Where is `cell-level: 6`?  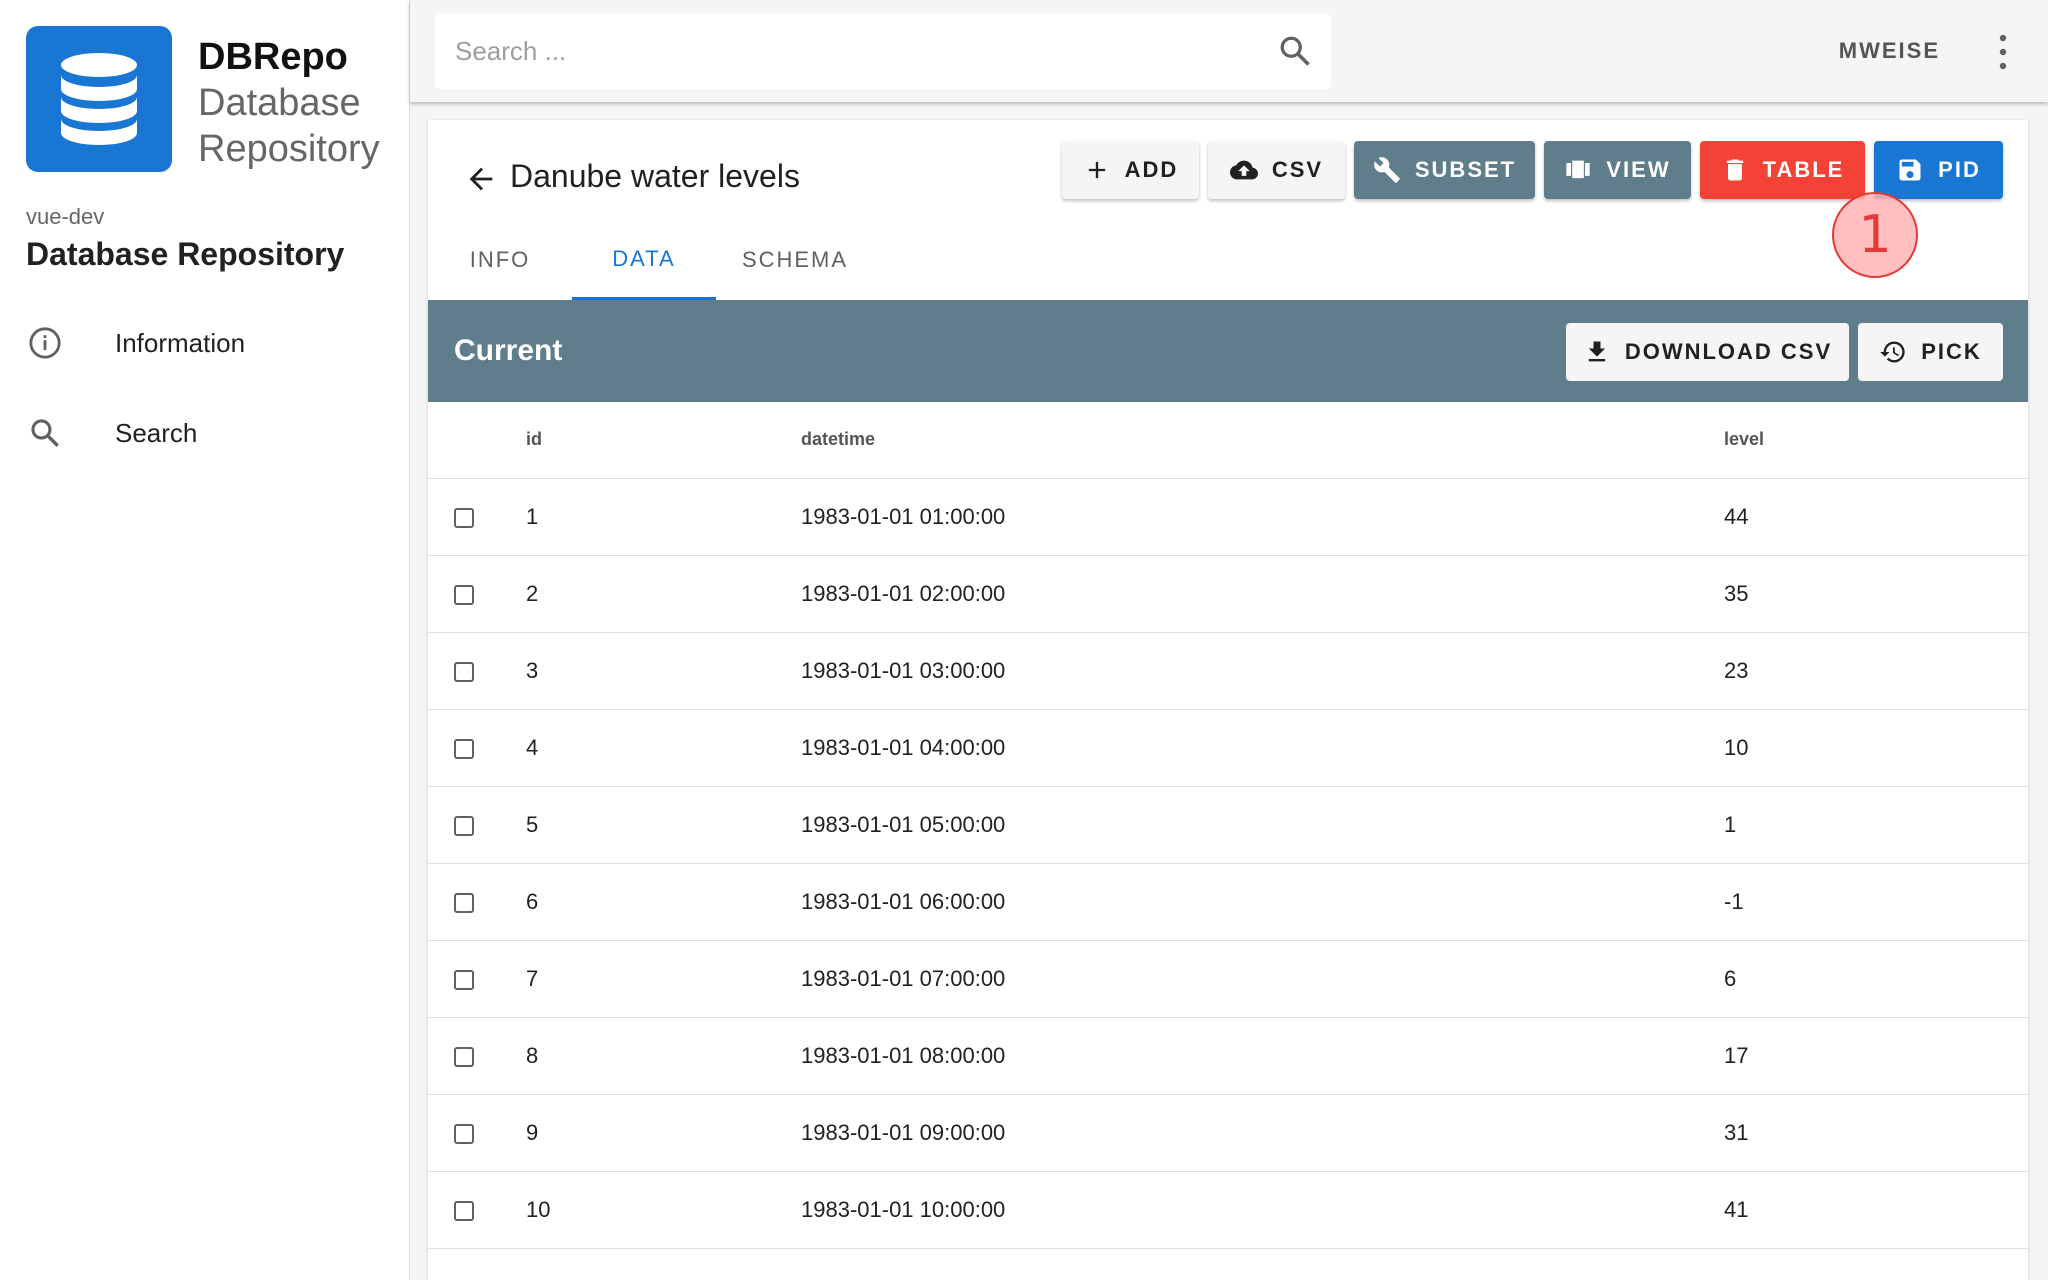
cell-level: 6 is located at coordinates (1876, 979).